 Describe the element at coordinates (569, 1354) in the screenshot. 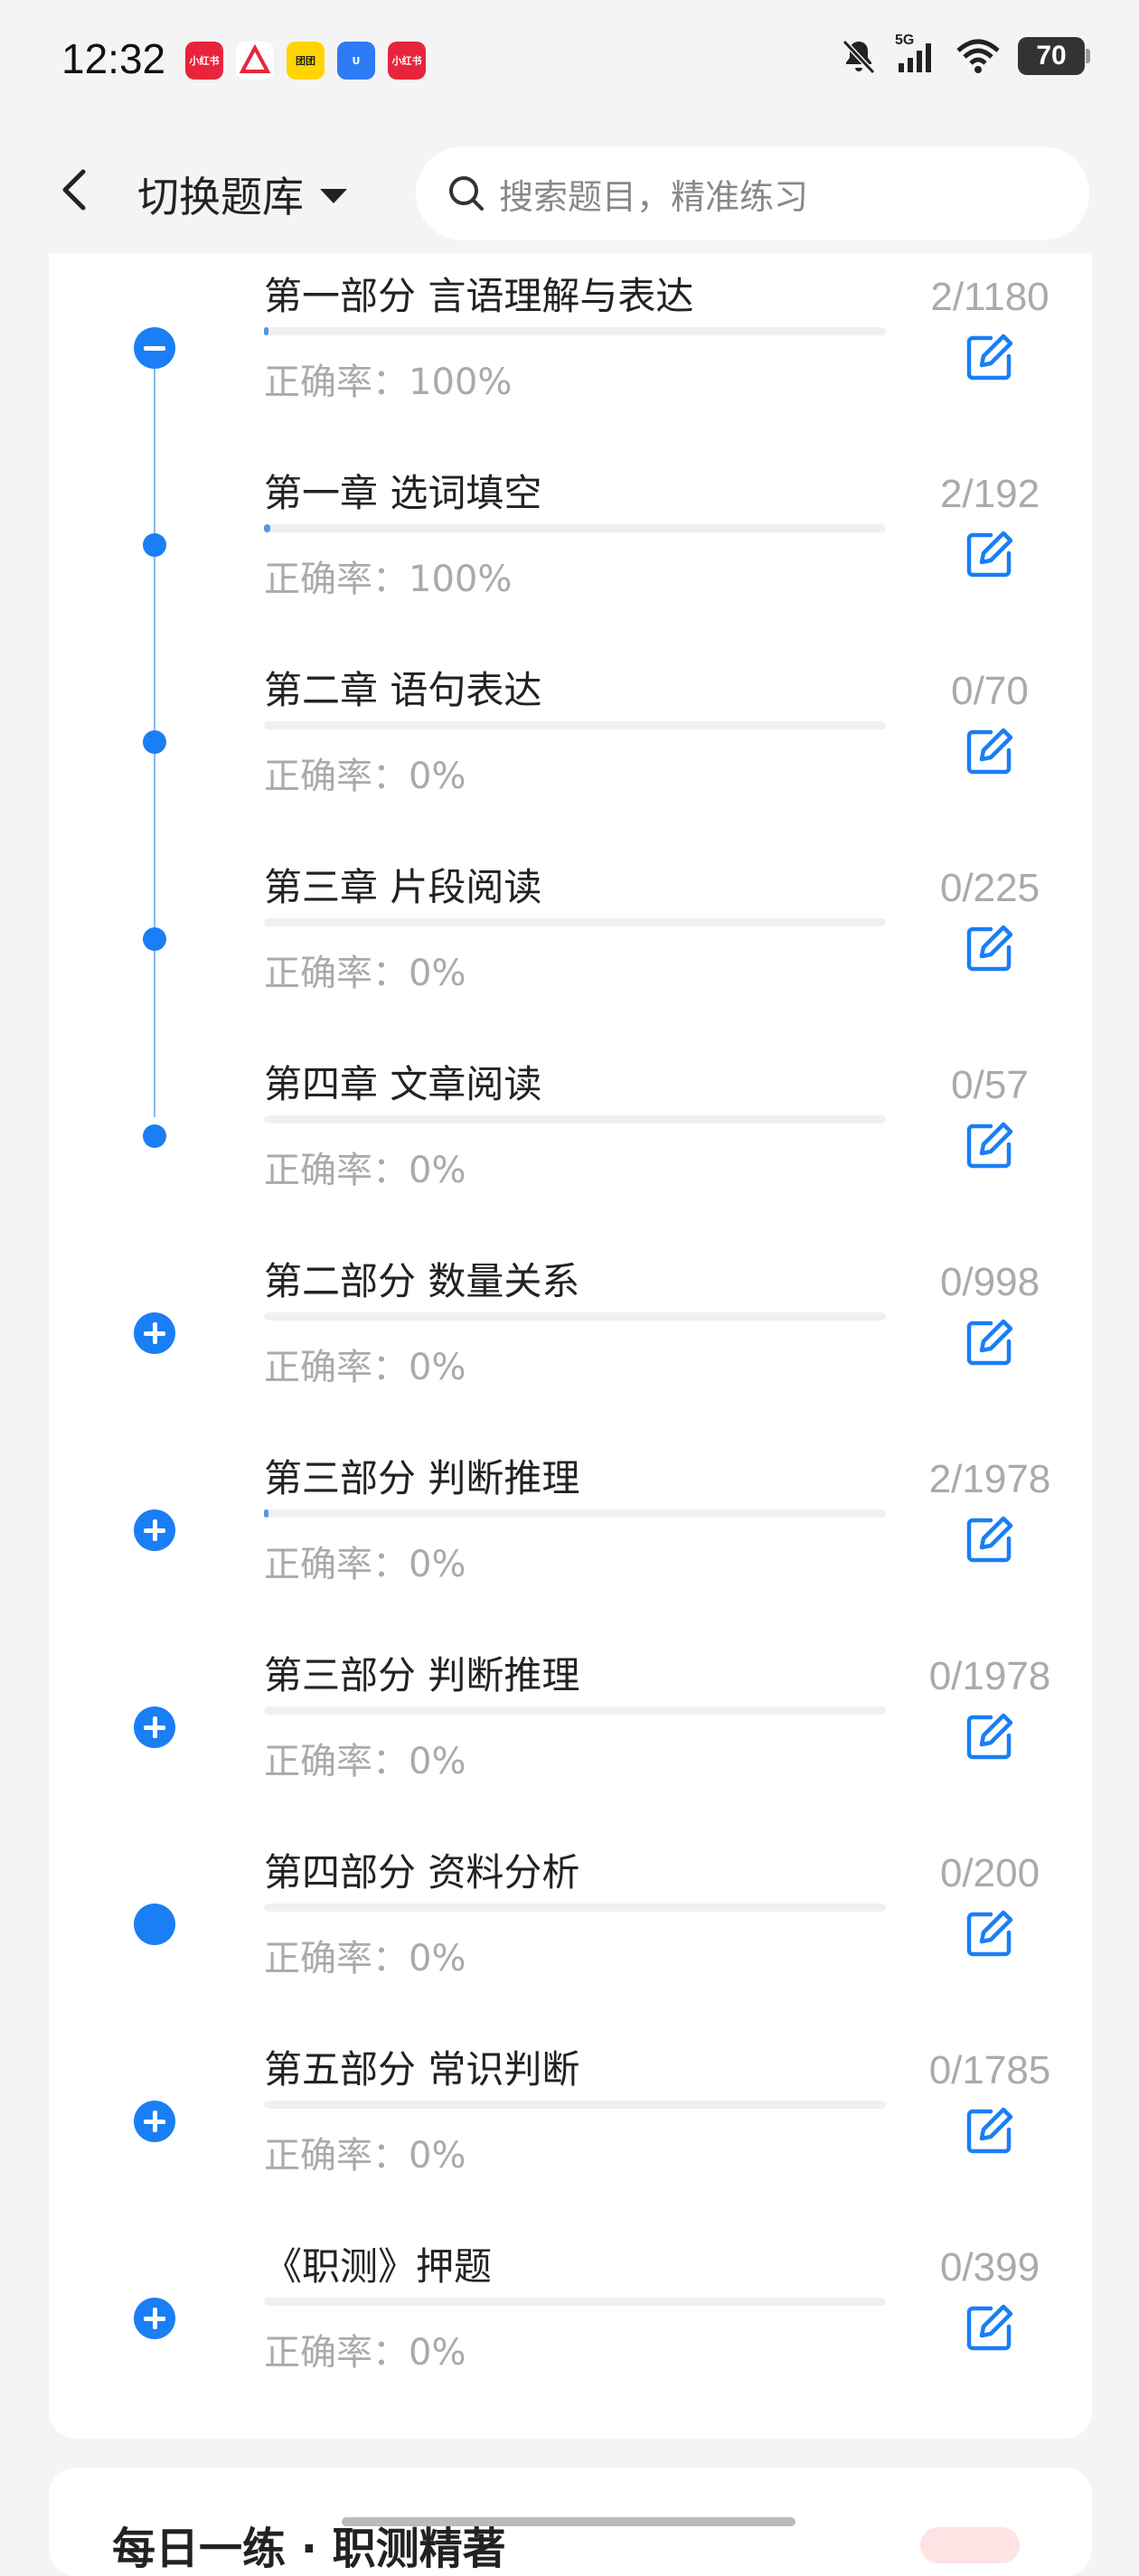

I see `chapter-row: 第二部分 数量关系 正确率：0% 0/998` at that location.